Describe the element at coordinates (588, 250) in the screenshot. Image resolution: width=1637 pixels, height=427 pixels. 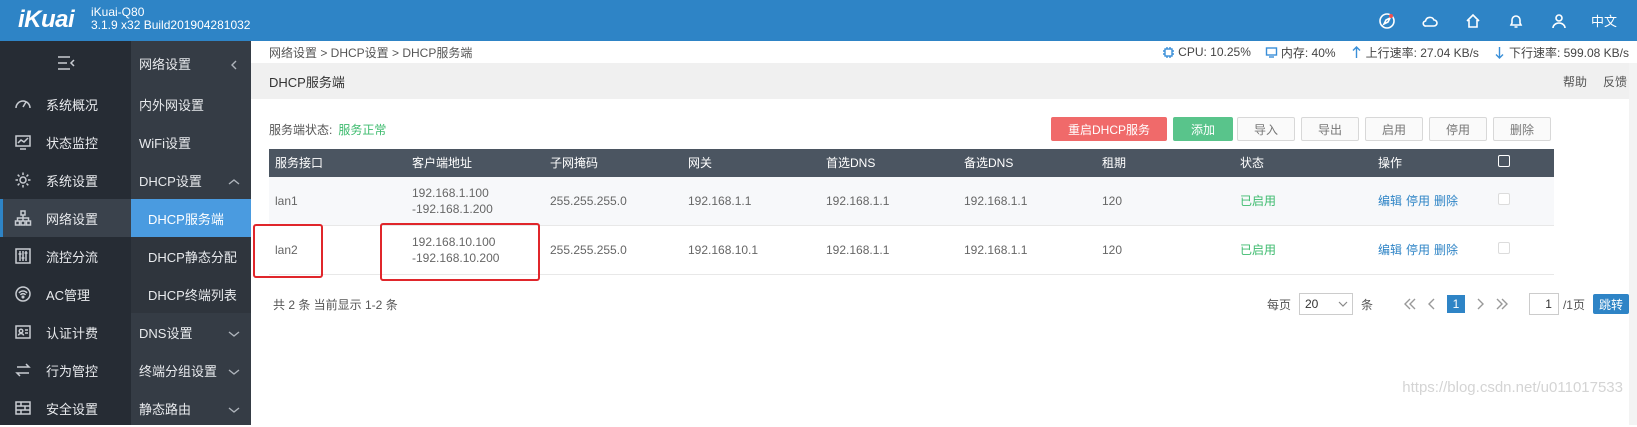
I see `cell-netmask: 255.255.255.0` at that location.